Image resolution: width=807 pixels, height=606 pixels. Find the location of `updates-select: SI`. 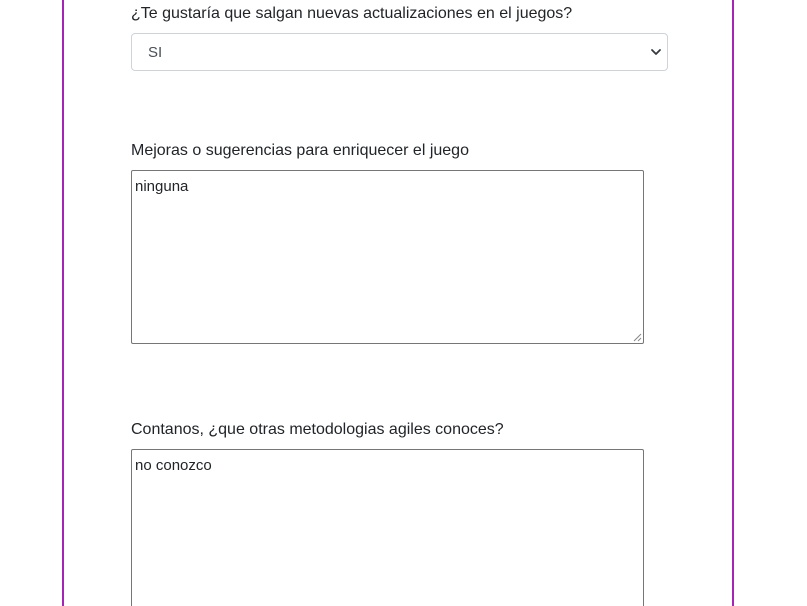

updates-select: SI is located at coordinates (399, 52).